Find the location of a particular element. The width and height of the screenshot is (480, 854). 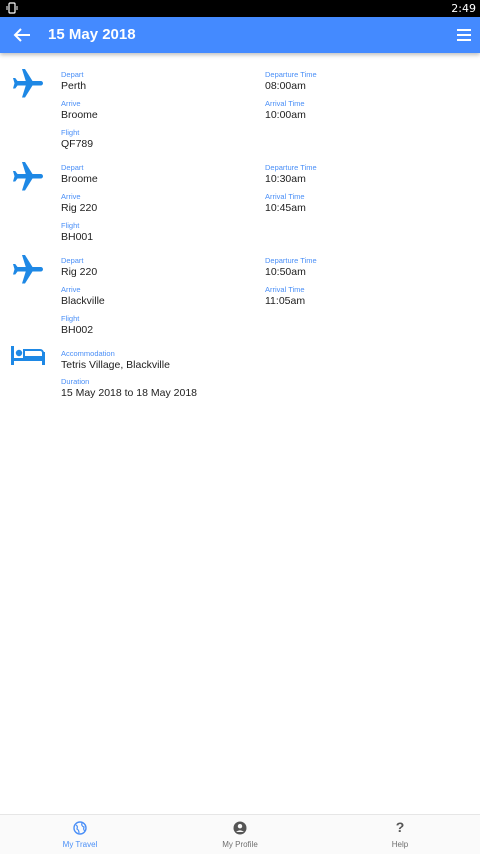

flight-field: Flight QF789 is located at coordinates (77, 139).